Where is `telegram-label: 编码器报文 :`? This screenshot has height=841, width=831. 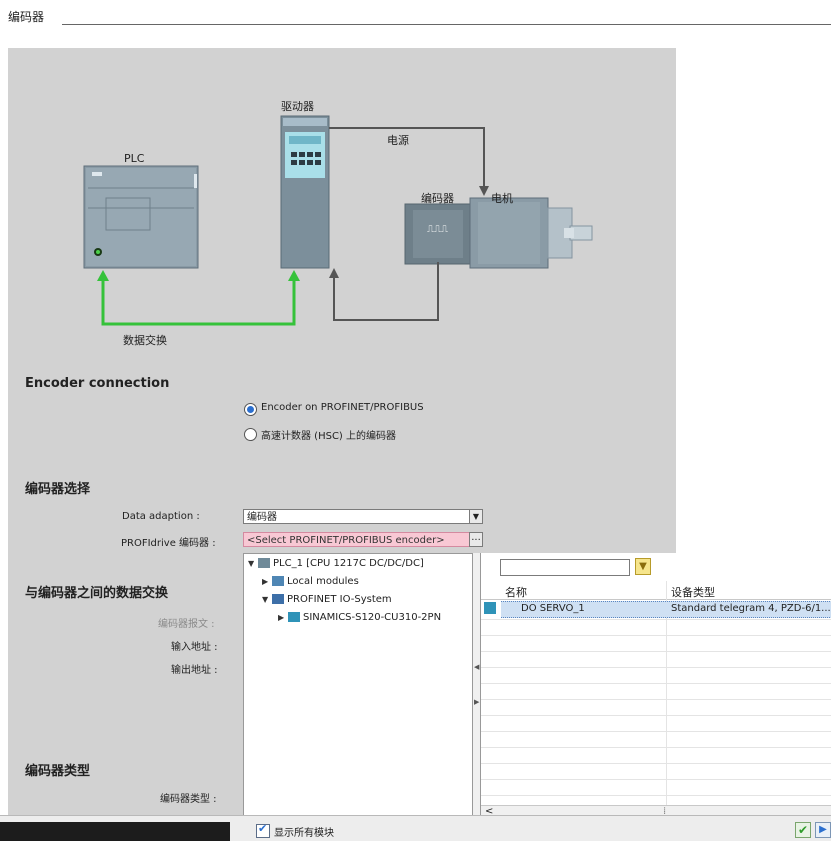
telegram-label: 编码器报文 : is located at coordinates (186, 624).